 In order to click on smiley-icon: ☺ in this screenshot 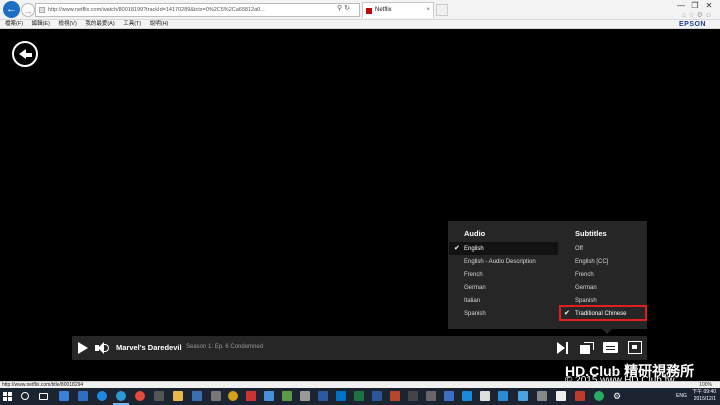, I will do `click(709, 15)`.